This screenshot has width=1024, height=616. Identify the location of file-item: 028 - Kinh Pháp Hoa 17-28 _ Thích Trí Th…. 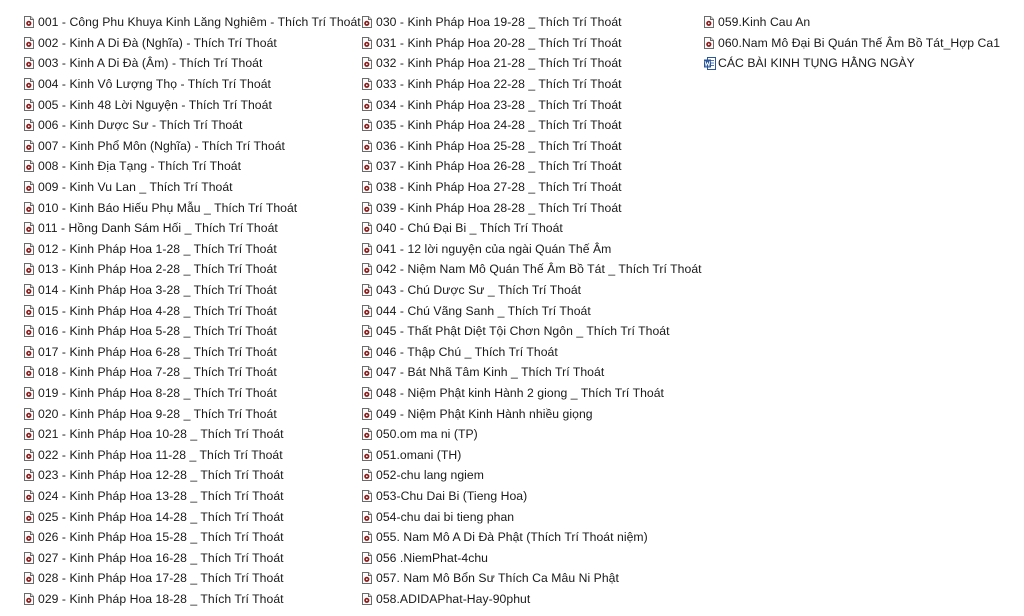
(192, 578).